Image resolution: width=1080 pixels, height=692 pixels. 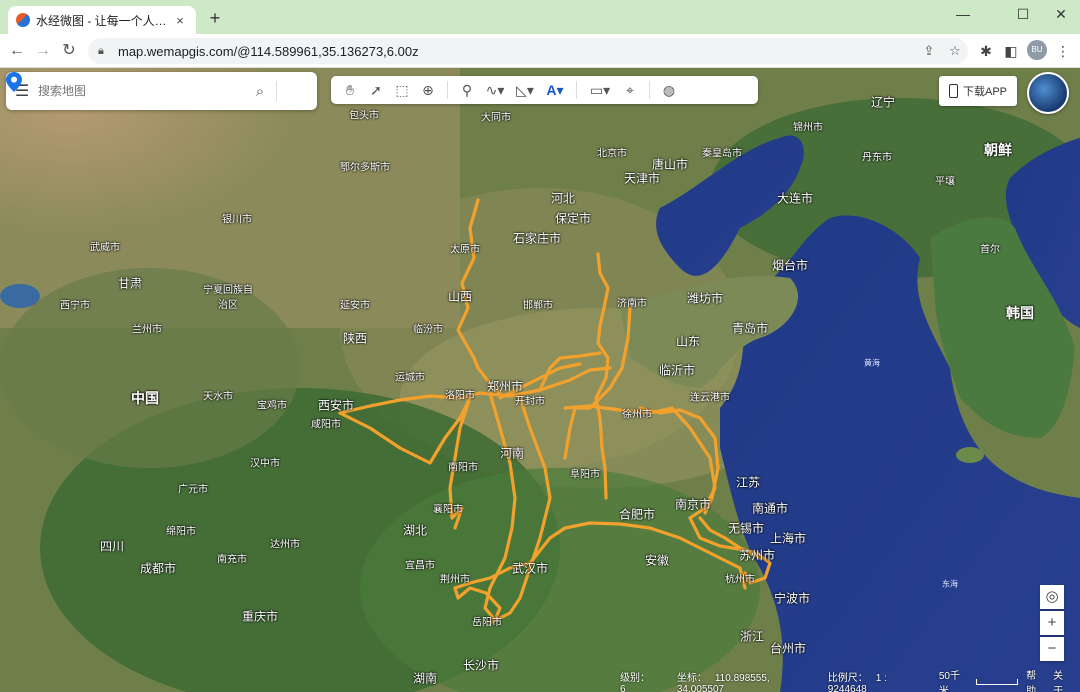 What do you see at coordinates (808, 128) in the screenshot?
I see `label-jinzhou: 锦州市` at bounding box center [808, 128].